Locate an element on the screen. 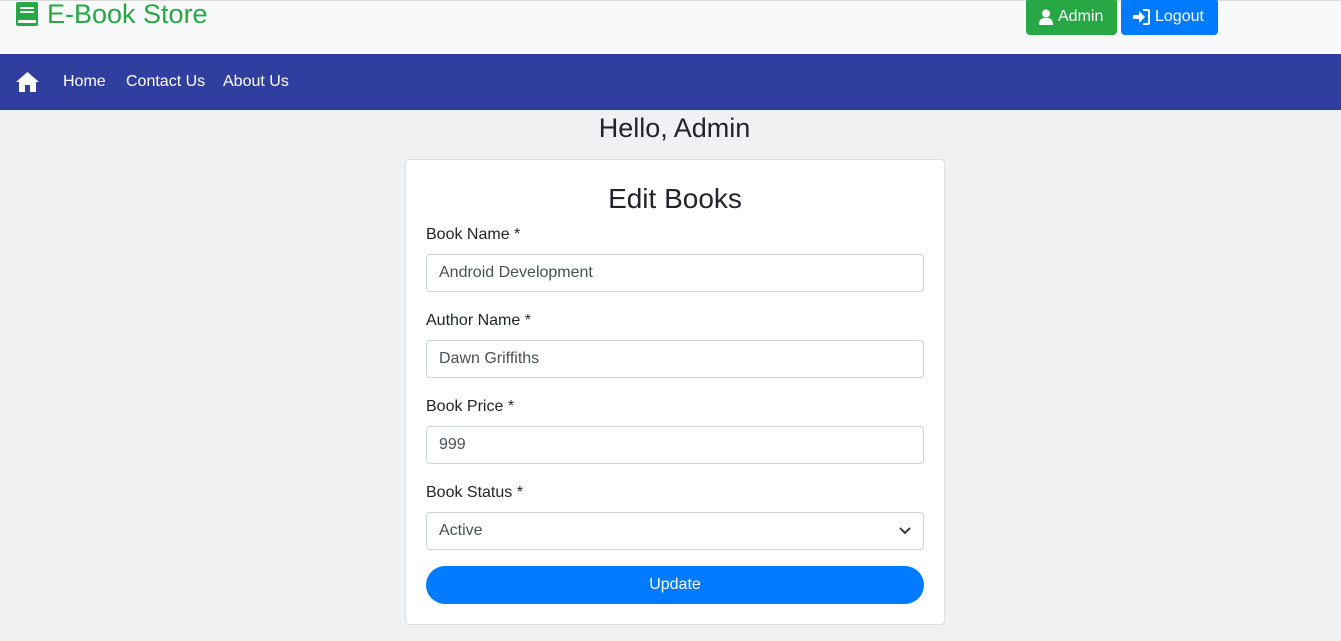 The image size is (1341, 641). book-icon is located at coordinates (27, 14).